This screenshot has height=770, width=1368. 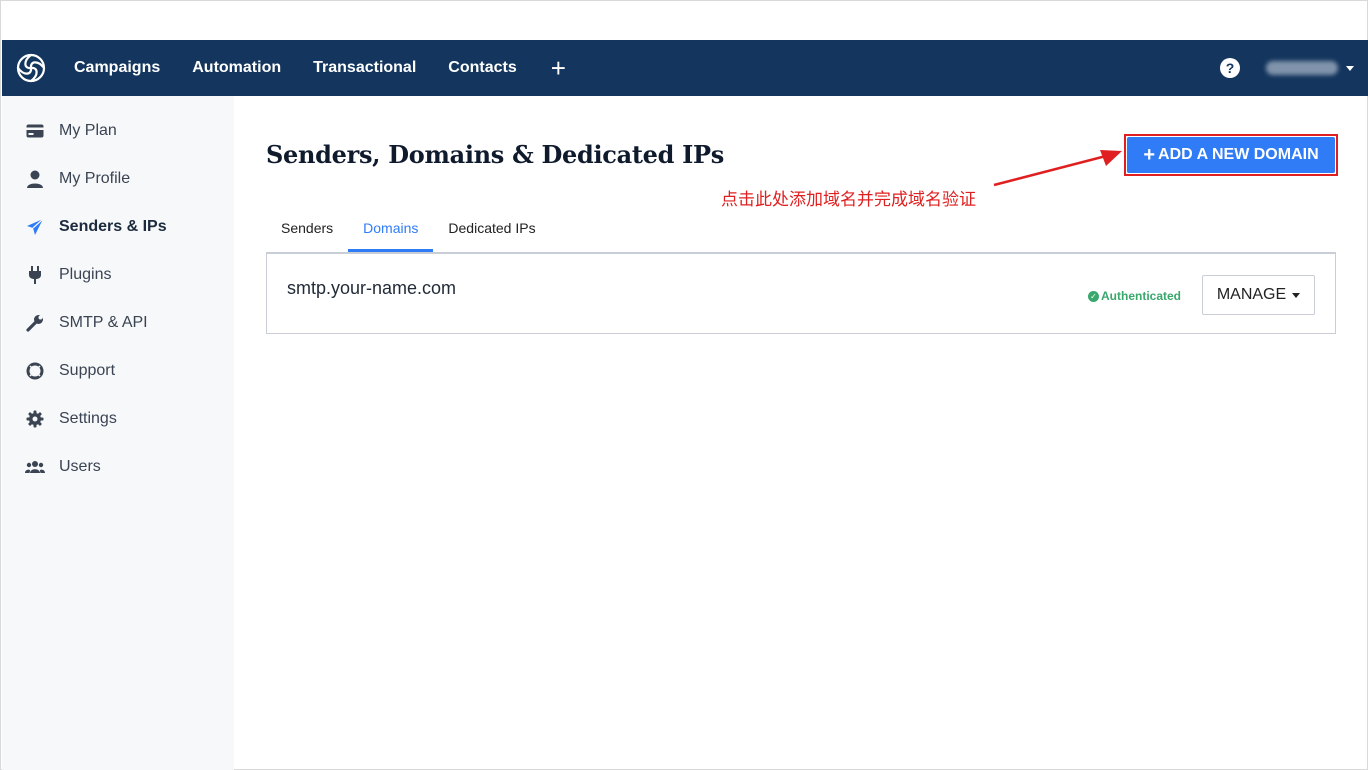 What do you see at coordinates (1093, 296) in the screenshot?
I see `check-circle-icon: ✓` at bounding box center [1093, 296].